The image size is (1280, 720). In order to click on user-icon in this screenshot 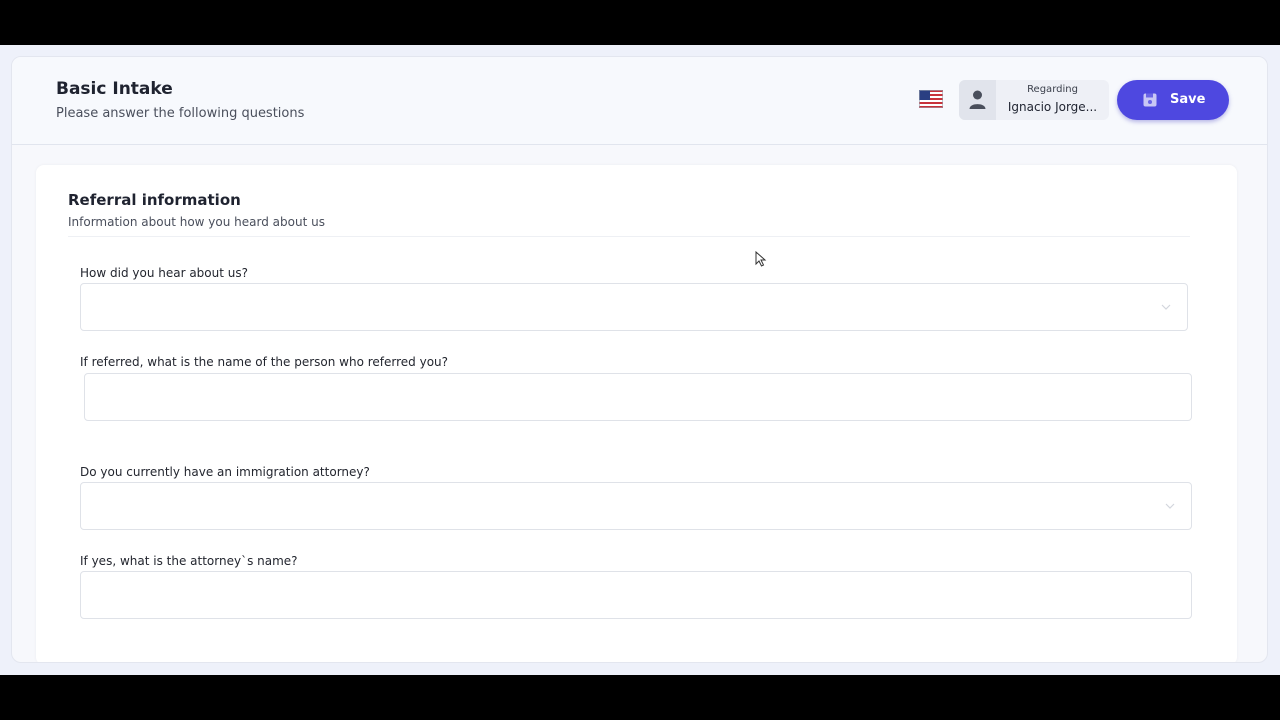, I will do `click(977, 99)`.